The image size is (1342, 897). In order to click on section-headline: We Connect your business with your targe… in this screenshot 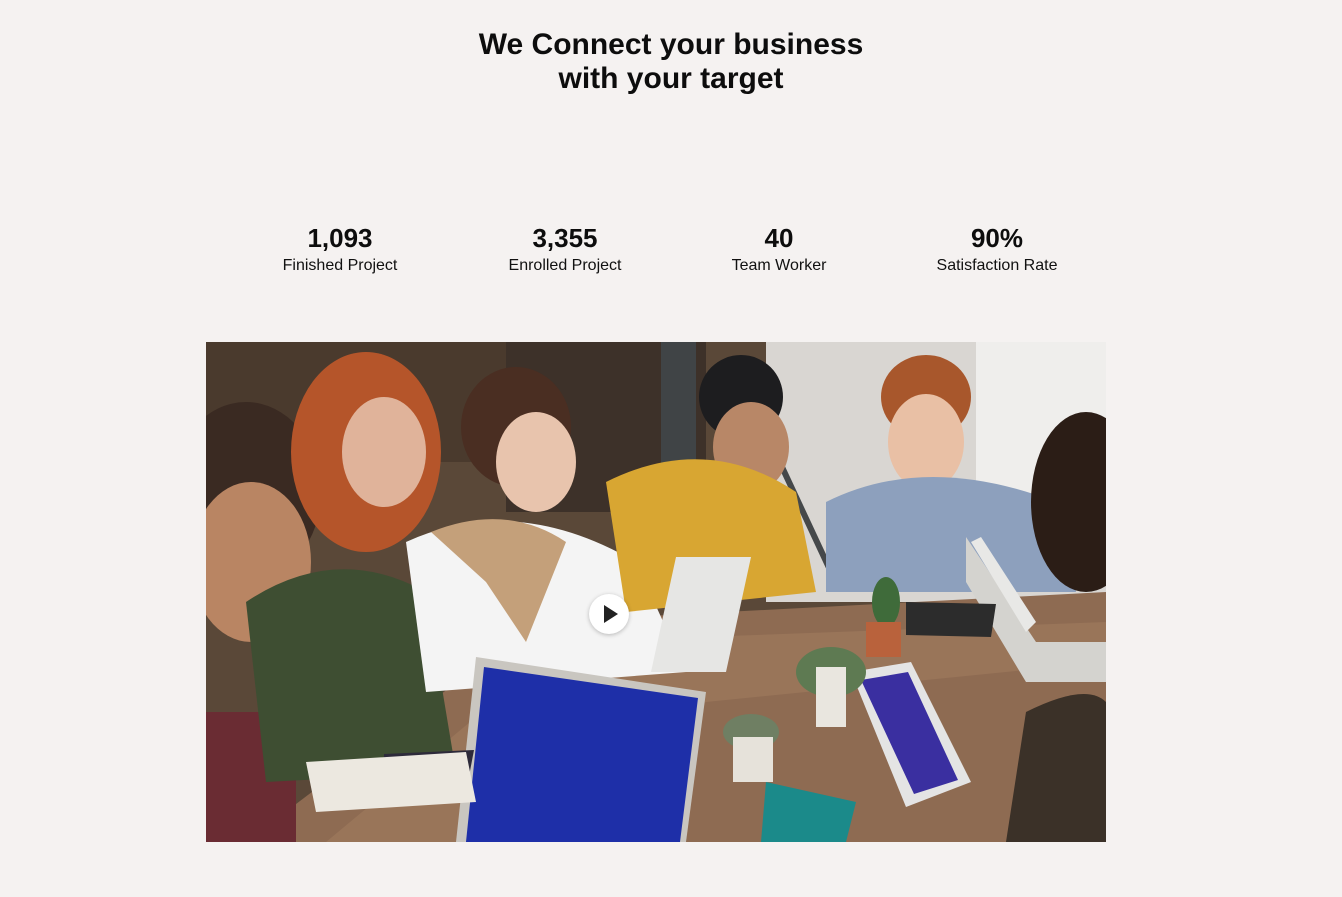, I will do `click(671, 62)`.